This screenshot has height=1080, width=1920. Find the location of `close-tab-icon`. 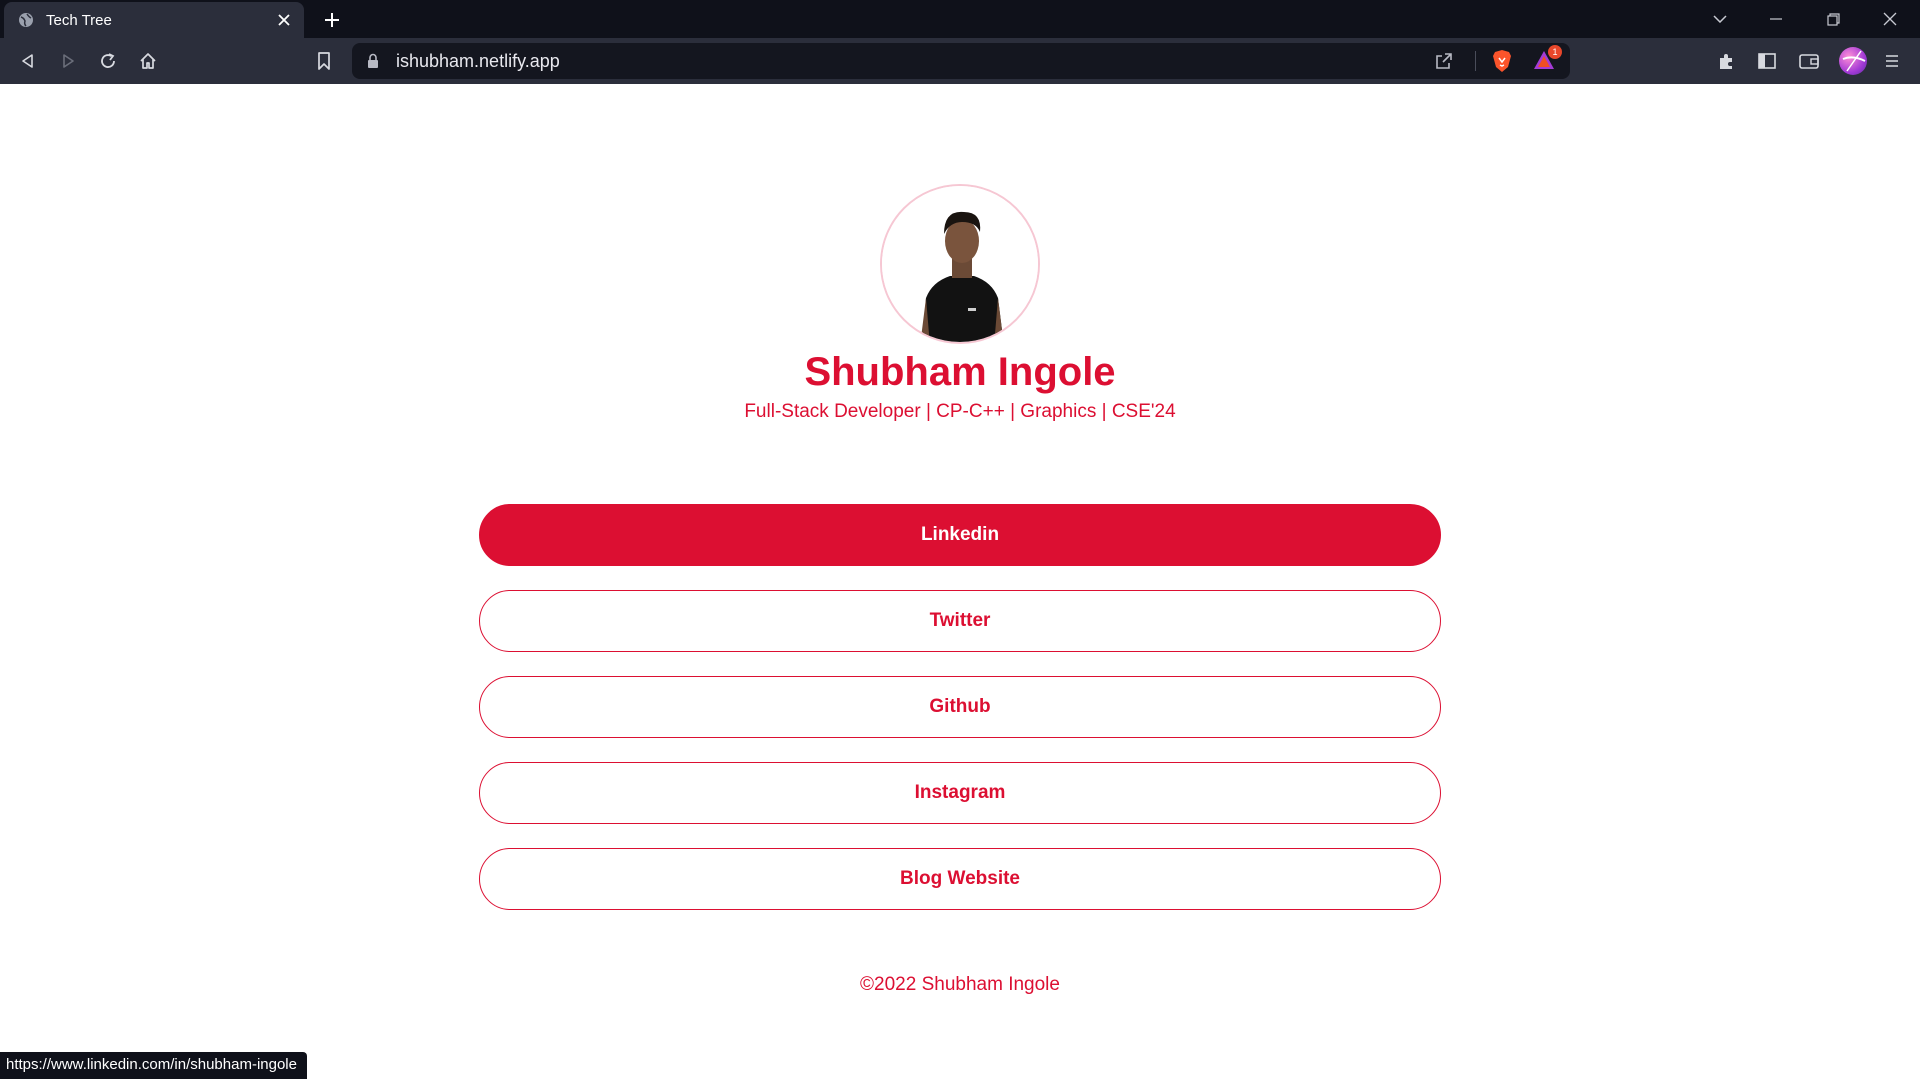

close-tab-icon is located at coordinates (284, 20).